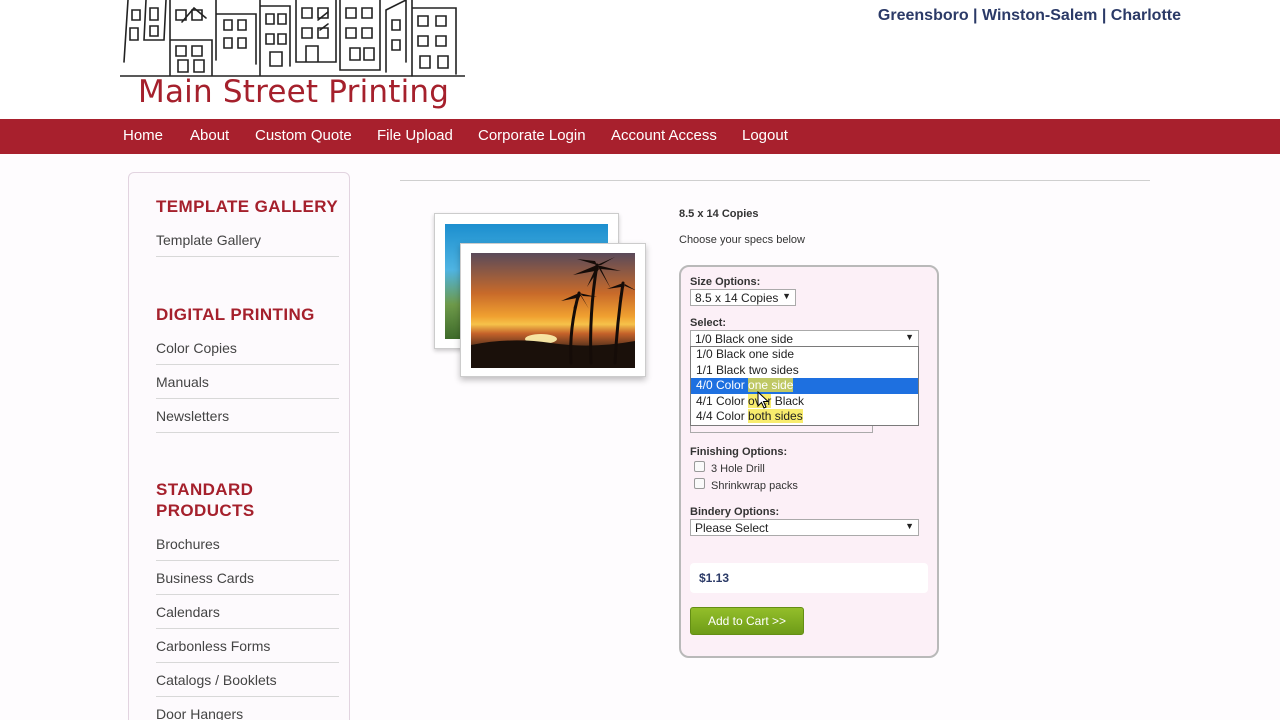  Describe the element at coordinates (725, 282) in the screenshot. I see `size-options-label: Size Options:` at that location.